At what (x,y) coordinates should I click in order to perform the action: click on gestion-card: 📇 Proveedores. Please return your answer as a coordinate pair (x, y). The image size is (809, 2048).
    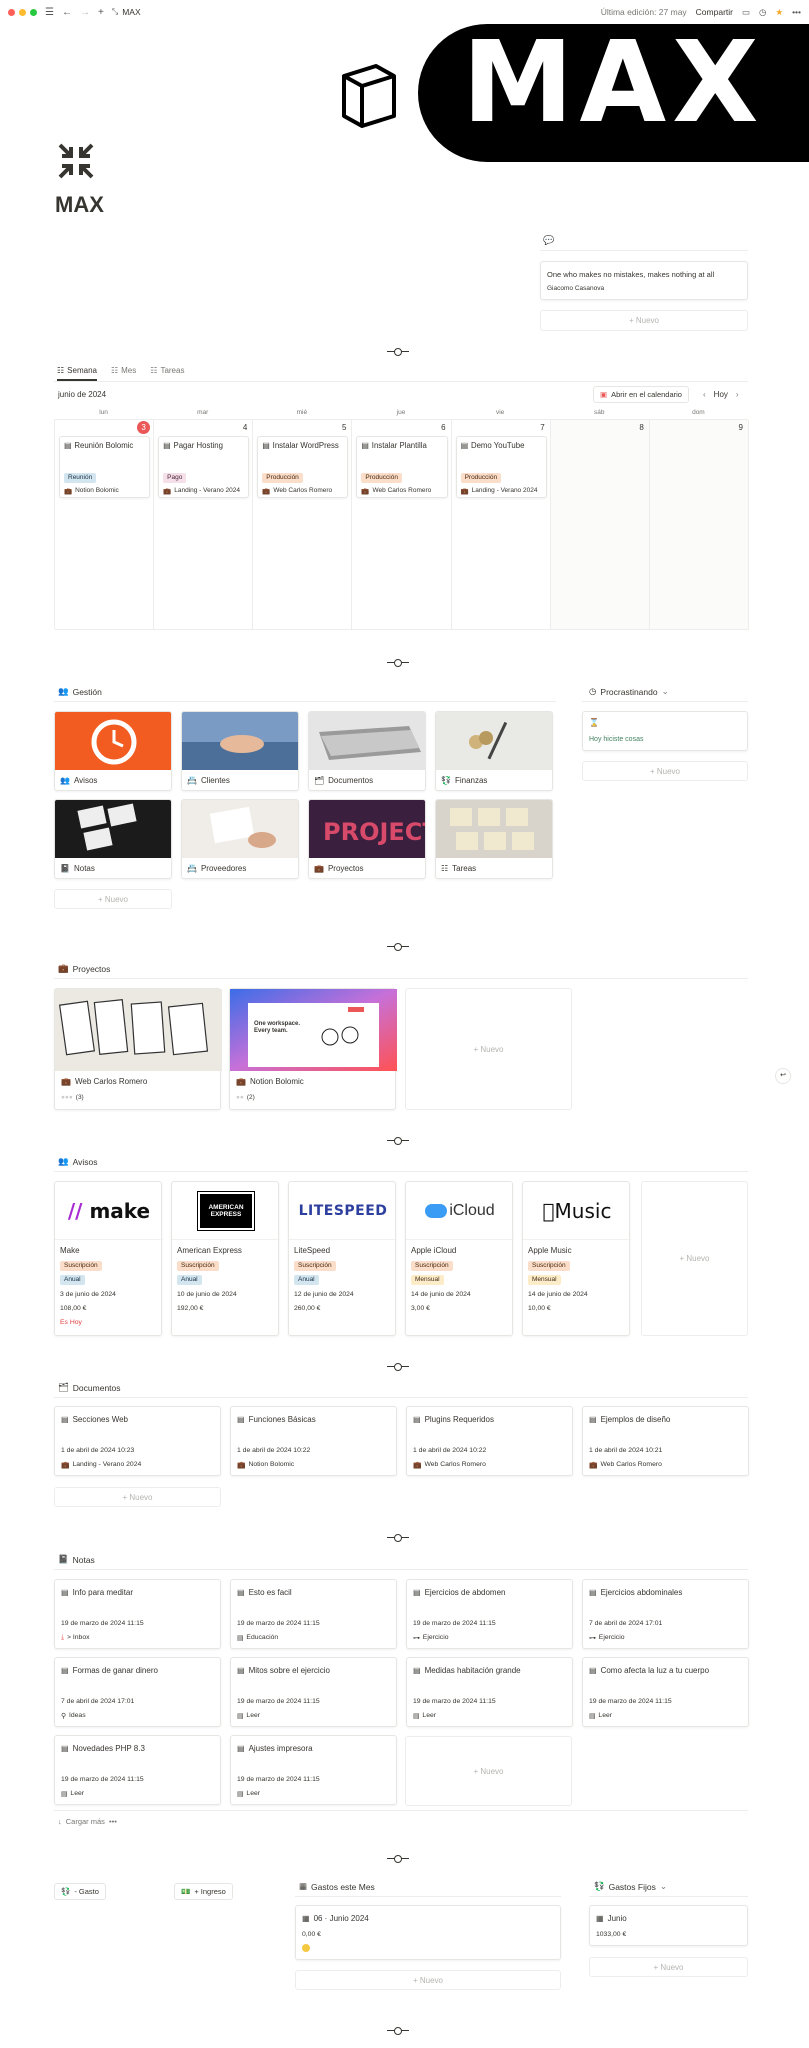
    Looking at the image, I should click on (240, 839).